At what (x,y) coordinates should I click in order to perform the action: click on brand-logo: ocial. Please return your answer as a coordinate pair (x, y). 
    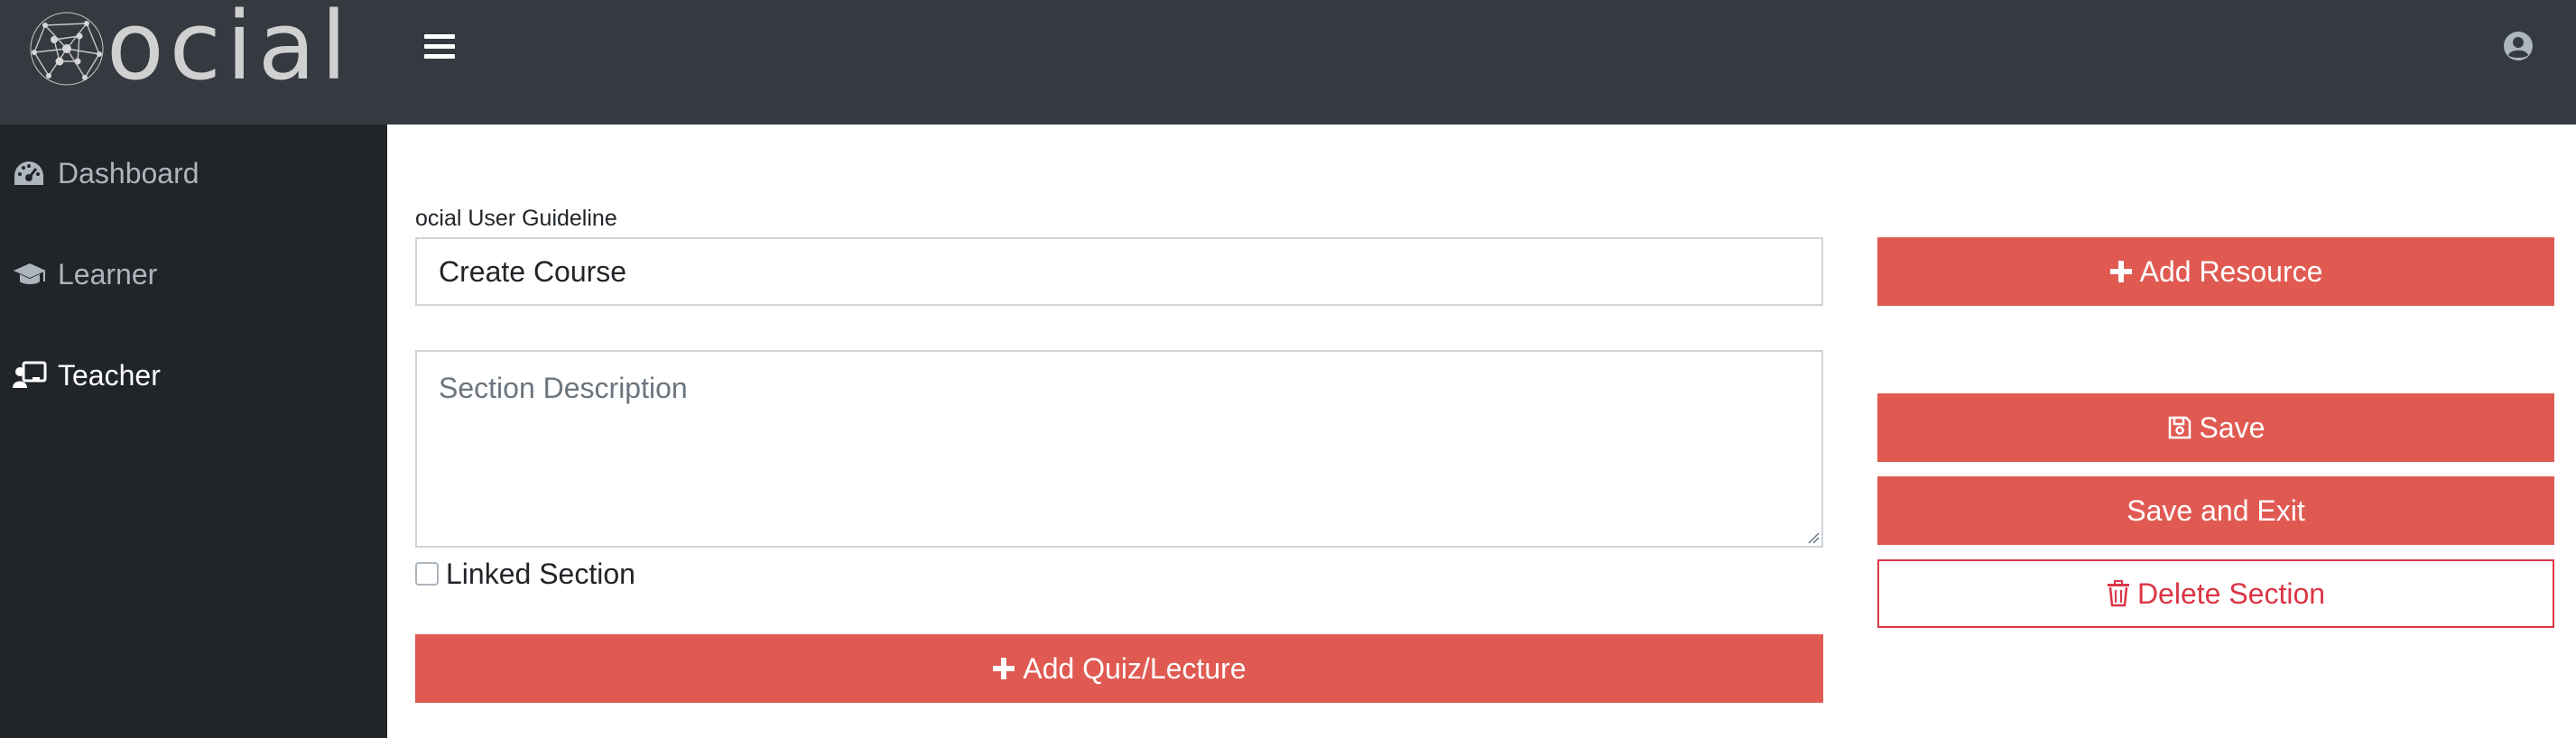
    Looking at the image, I should click on (190, 50).